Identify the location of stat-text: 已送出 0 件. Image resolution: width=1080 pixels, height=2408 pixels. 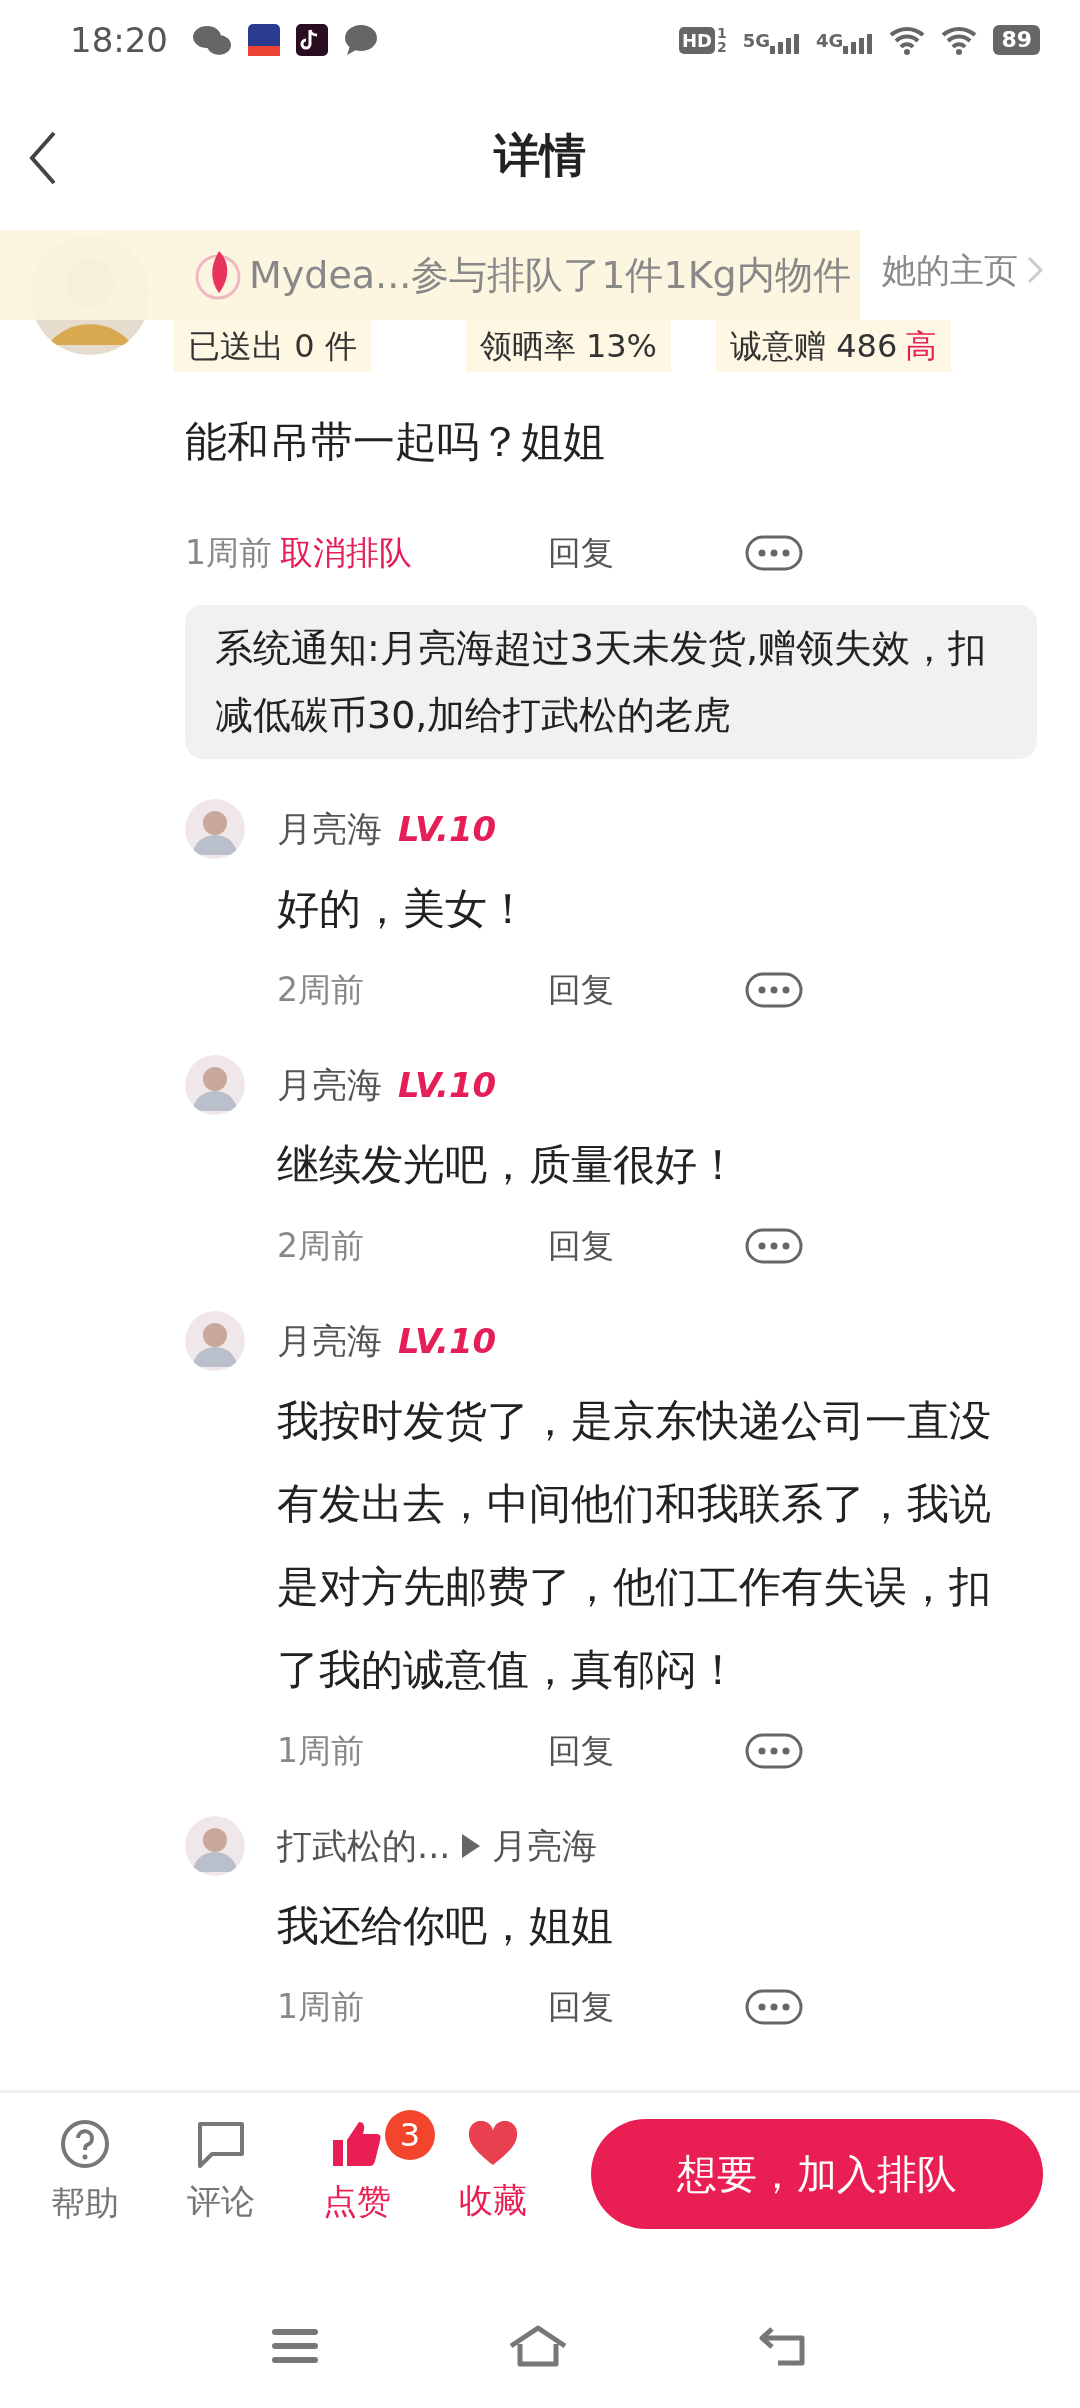
(272, 346).